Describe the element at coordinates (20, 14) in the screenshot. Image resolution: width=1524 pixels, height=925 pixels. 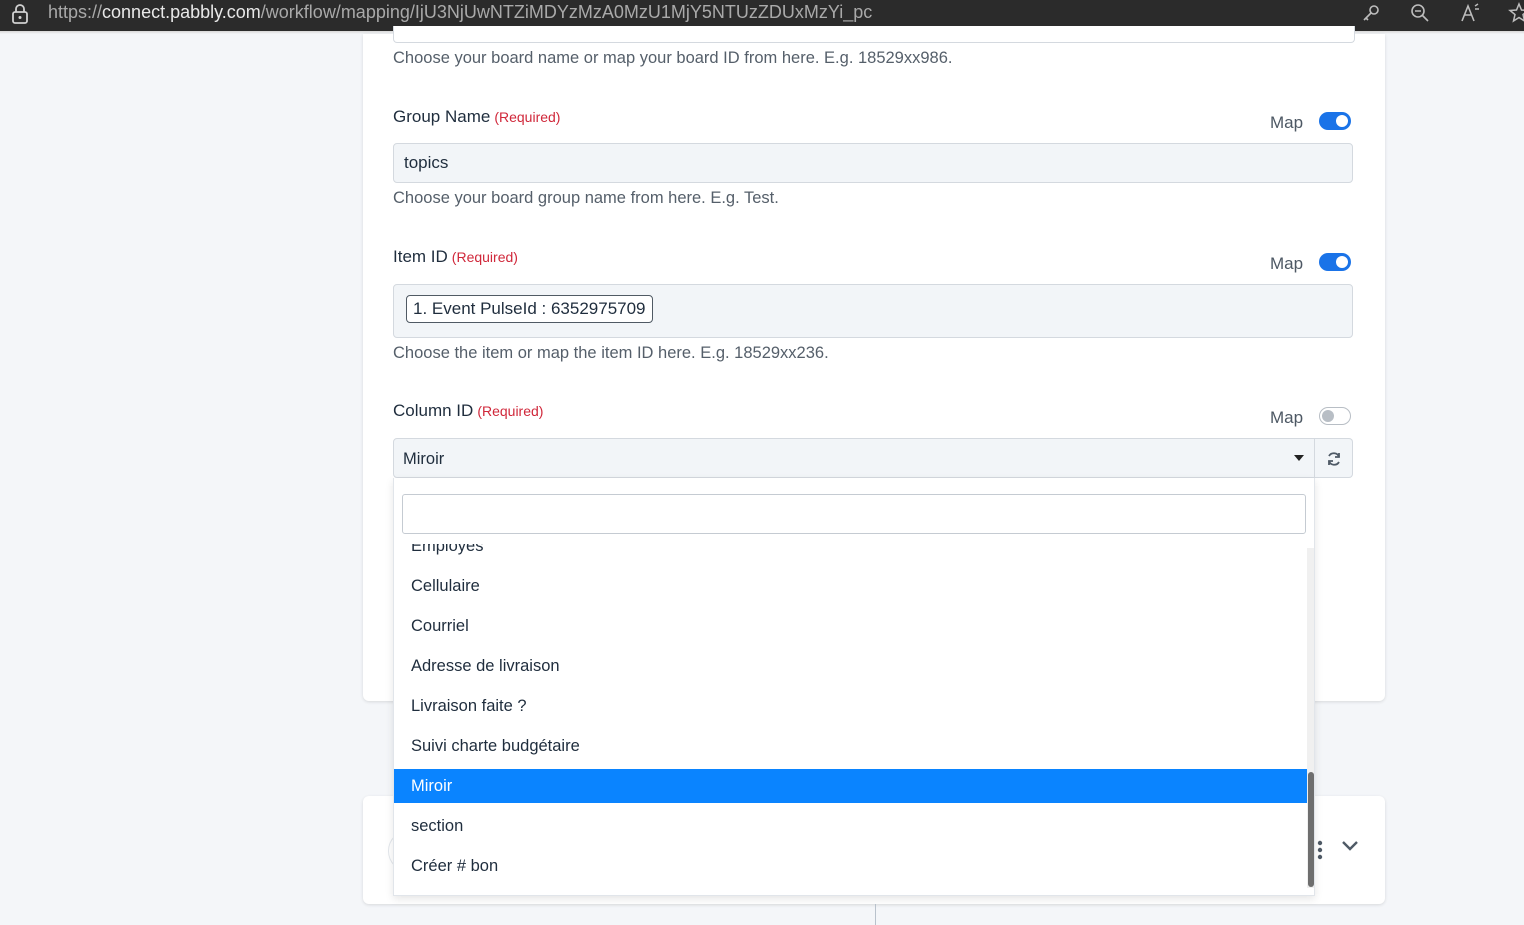
I see `lock-icon` at that location.